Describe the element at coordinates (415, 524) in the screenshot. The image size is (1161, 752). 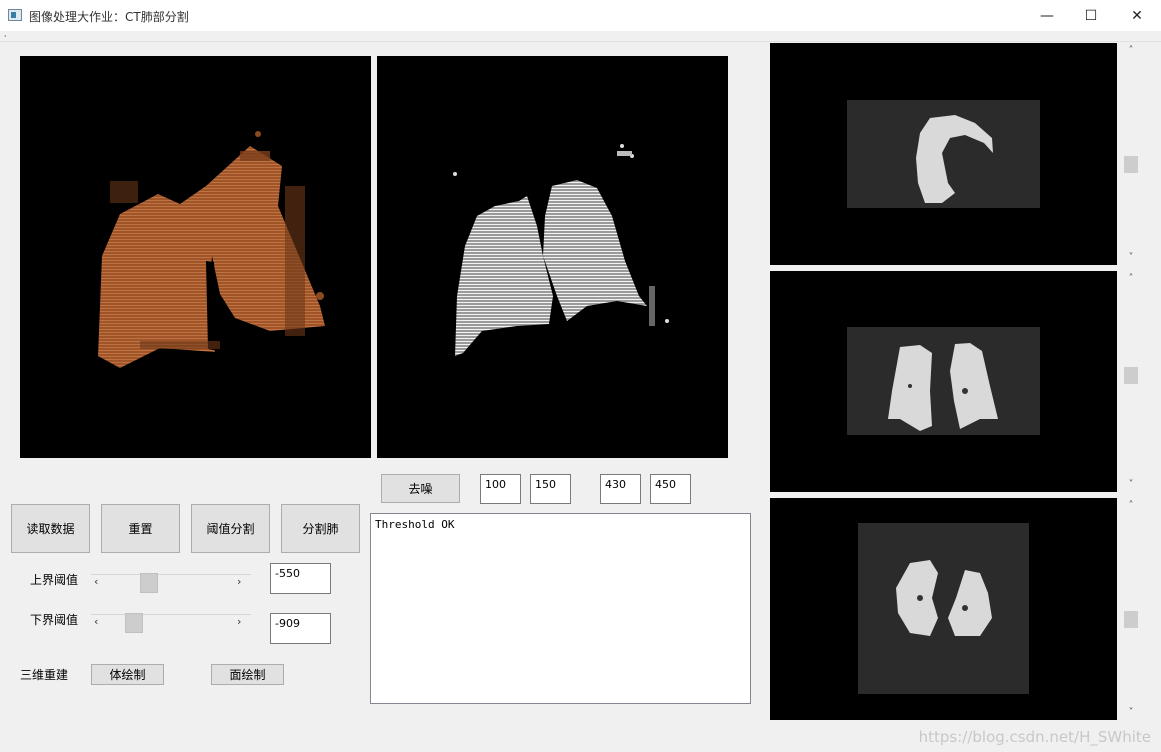
I see `log-text: Threshold OK` at that location.